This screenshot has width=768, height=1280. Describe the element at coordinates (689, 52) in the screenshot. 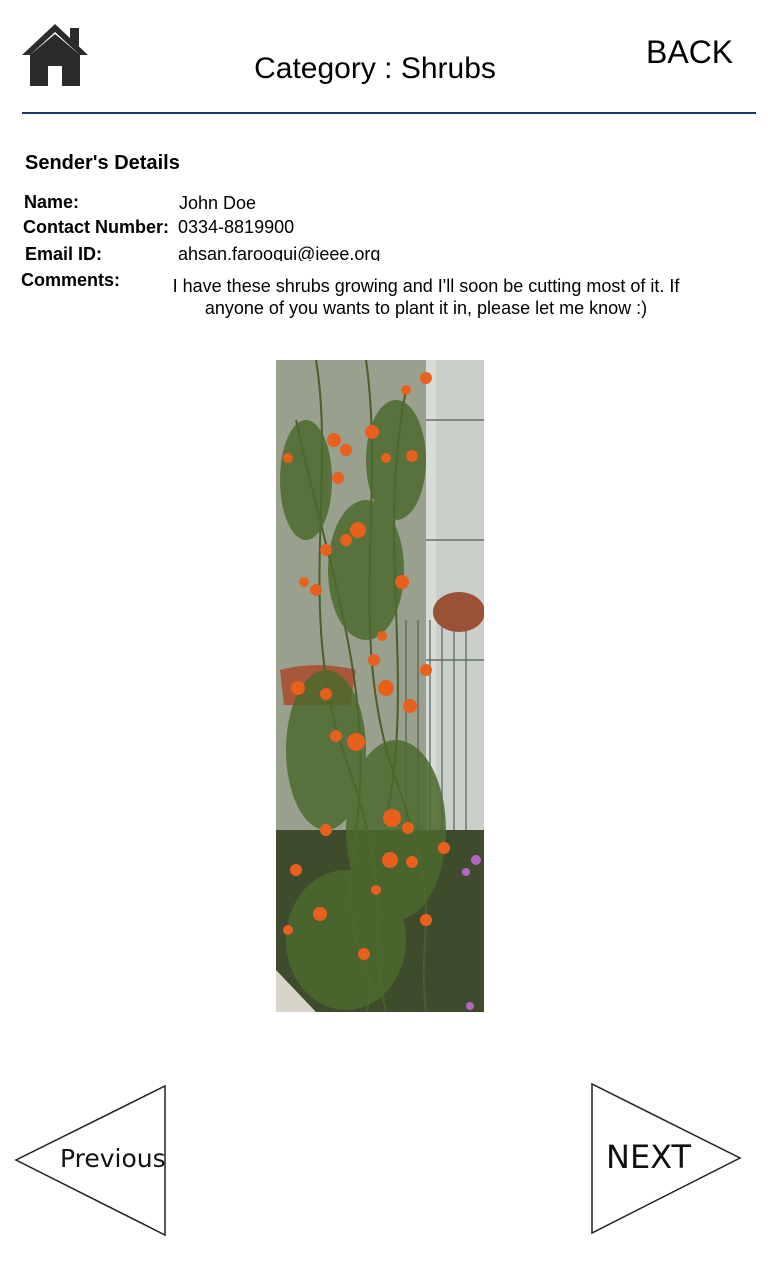

I see `back-button: BACK` at that location.